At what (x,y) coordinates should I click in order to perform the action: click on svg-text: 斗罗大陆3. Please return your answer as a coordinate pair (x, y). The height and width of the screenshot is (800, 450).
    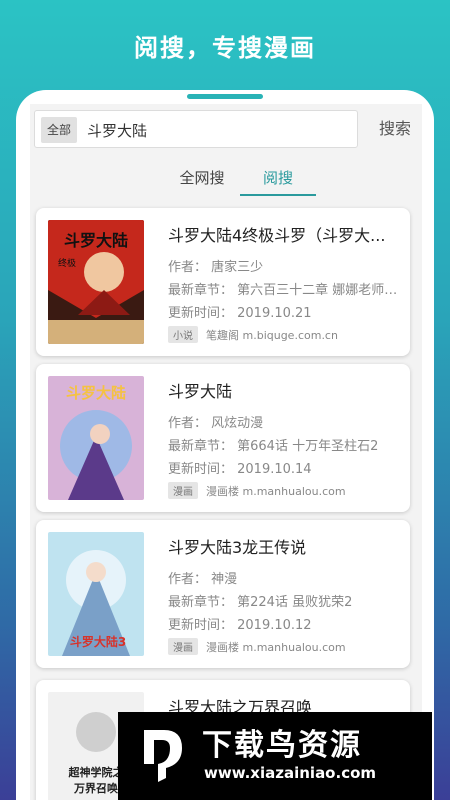
    Looking at the image, I should click on (98, 641).